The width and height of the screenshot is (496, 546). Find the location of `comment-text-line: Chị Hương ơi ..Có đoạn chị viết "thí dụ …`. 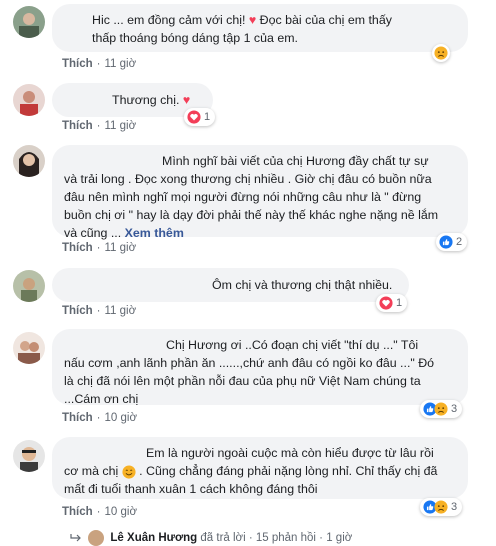

comment-text-line: Chị Hương ơi ..Có đoạn chị viết "thí dụ … is located at coordinates (292, 345).